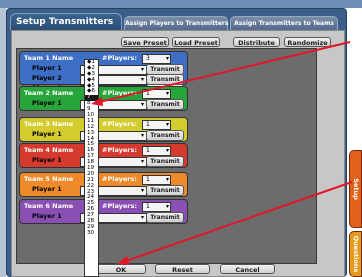 The width and height of the screenshot is (362, 277). I want to click on sidetab-setup: Setup, so click(355, 189).